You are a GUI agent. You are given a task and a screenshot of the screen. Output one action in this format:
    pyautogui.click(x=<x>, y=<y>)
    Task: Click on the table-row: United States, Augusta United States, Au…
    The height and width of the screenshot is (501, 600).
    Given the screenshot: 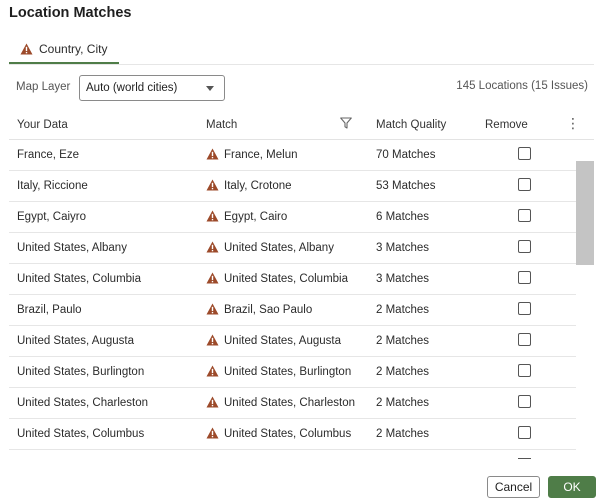 What is the action you would take?
    pyautogui.click(x=292, y=341)
    